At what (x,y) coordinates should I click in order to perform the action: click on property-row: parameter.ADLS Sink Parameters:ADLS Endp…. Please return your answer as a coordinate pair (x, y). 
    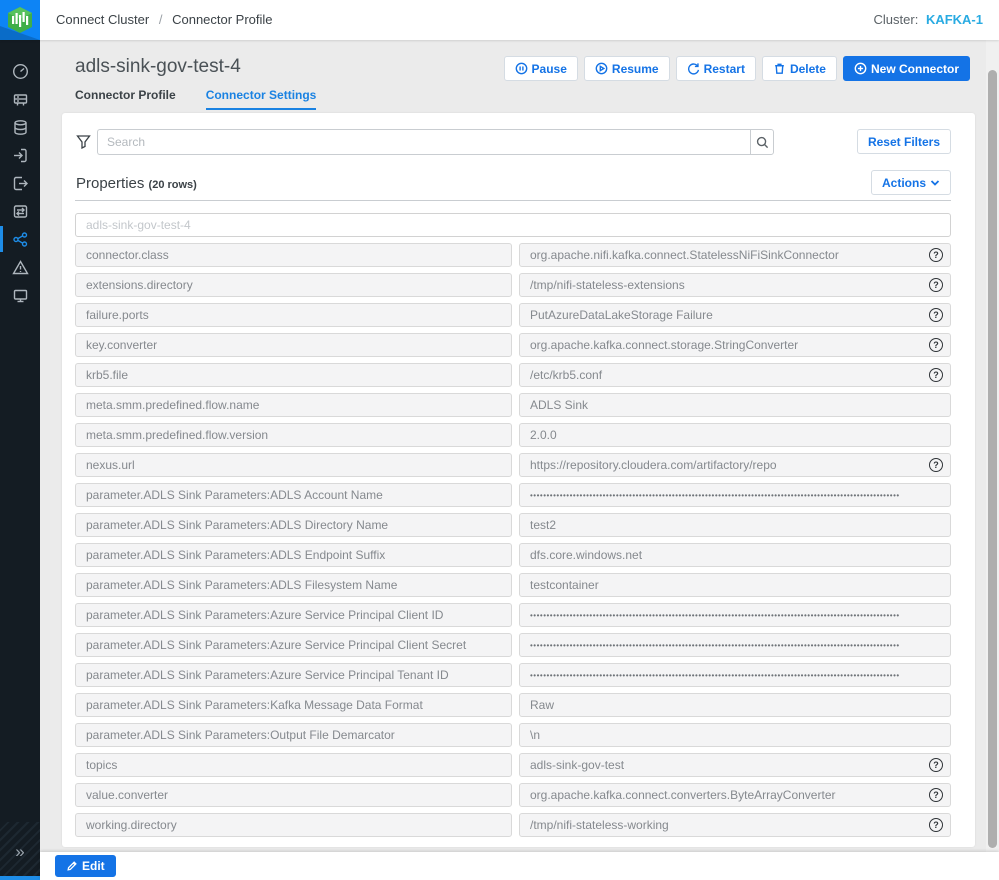
    Looking at the image, I should click on (513, 555).